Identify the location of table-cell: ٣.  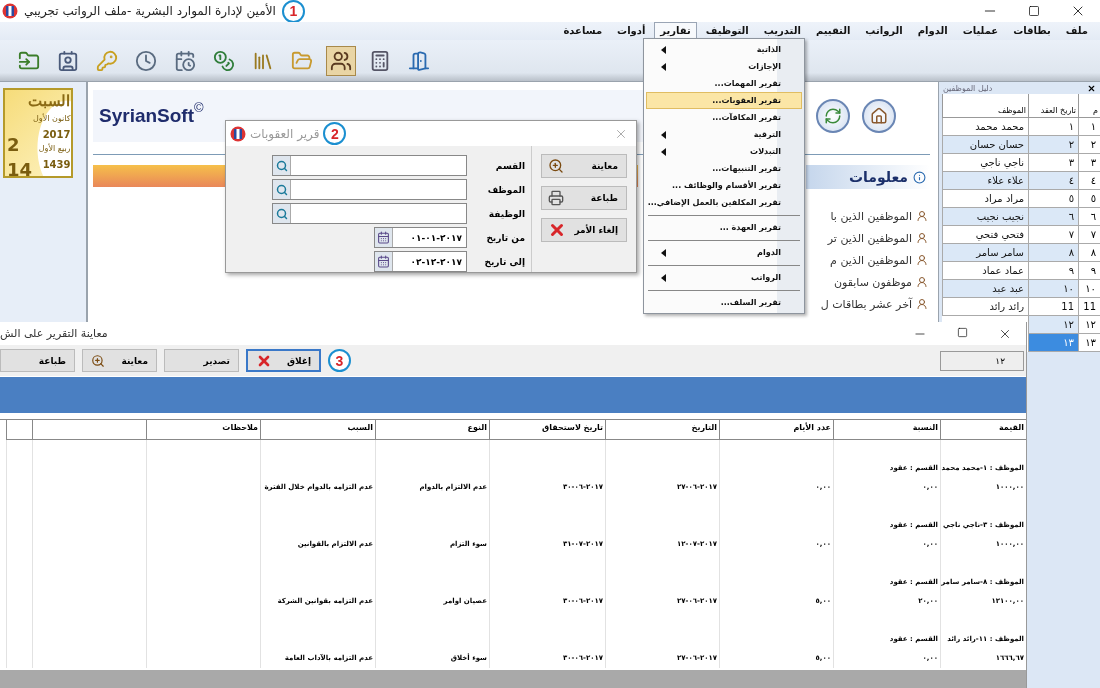
(1053, 163).